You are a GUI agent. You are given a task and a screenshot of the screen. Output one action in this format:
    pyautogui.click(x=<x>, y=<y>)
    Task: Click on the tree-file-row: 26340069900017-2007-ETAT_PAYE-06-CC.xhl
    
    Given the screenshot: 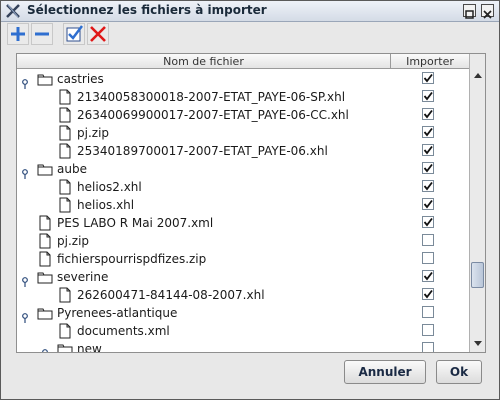 What is the action you would take?
    pyautogui.click(x=243, y=114)
    